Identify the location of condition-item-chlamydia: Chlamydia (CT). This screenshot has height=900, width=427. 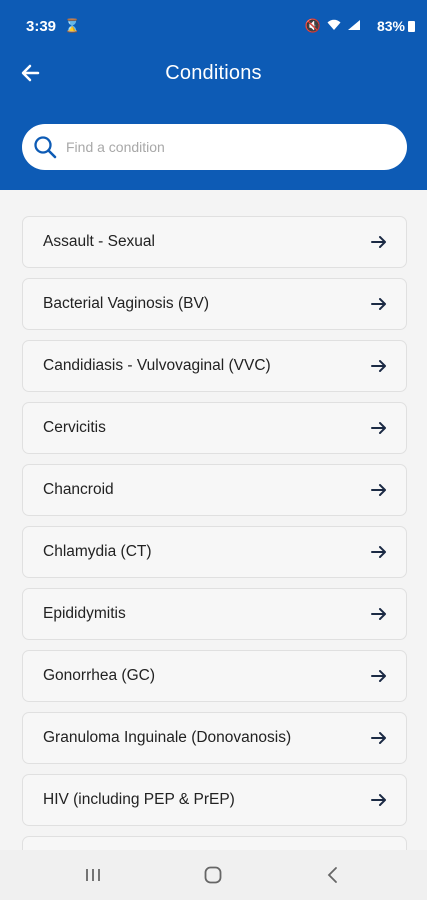
(214, 552).